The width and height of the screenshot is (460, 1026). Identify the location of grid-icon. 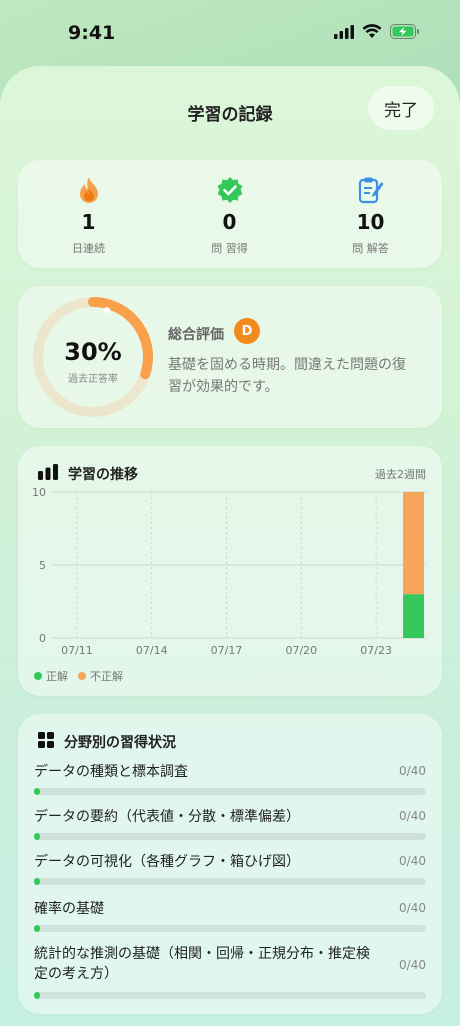
(46, 742).